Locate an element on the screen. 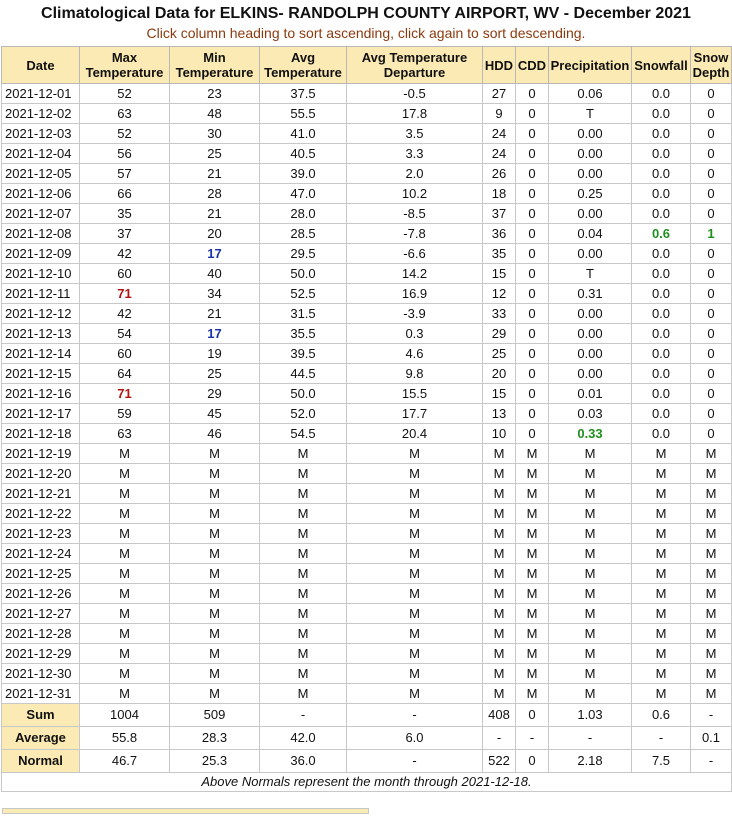 This screenshot has width=732, height=817. cell-avg-temperature: 52.5 is located at coordinates (303, 293).